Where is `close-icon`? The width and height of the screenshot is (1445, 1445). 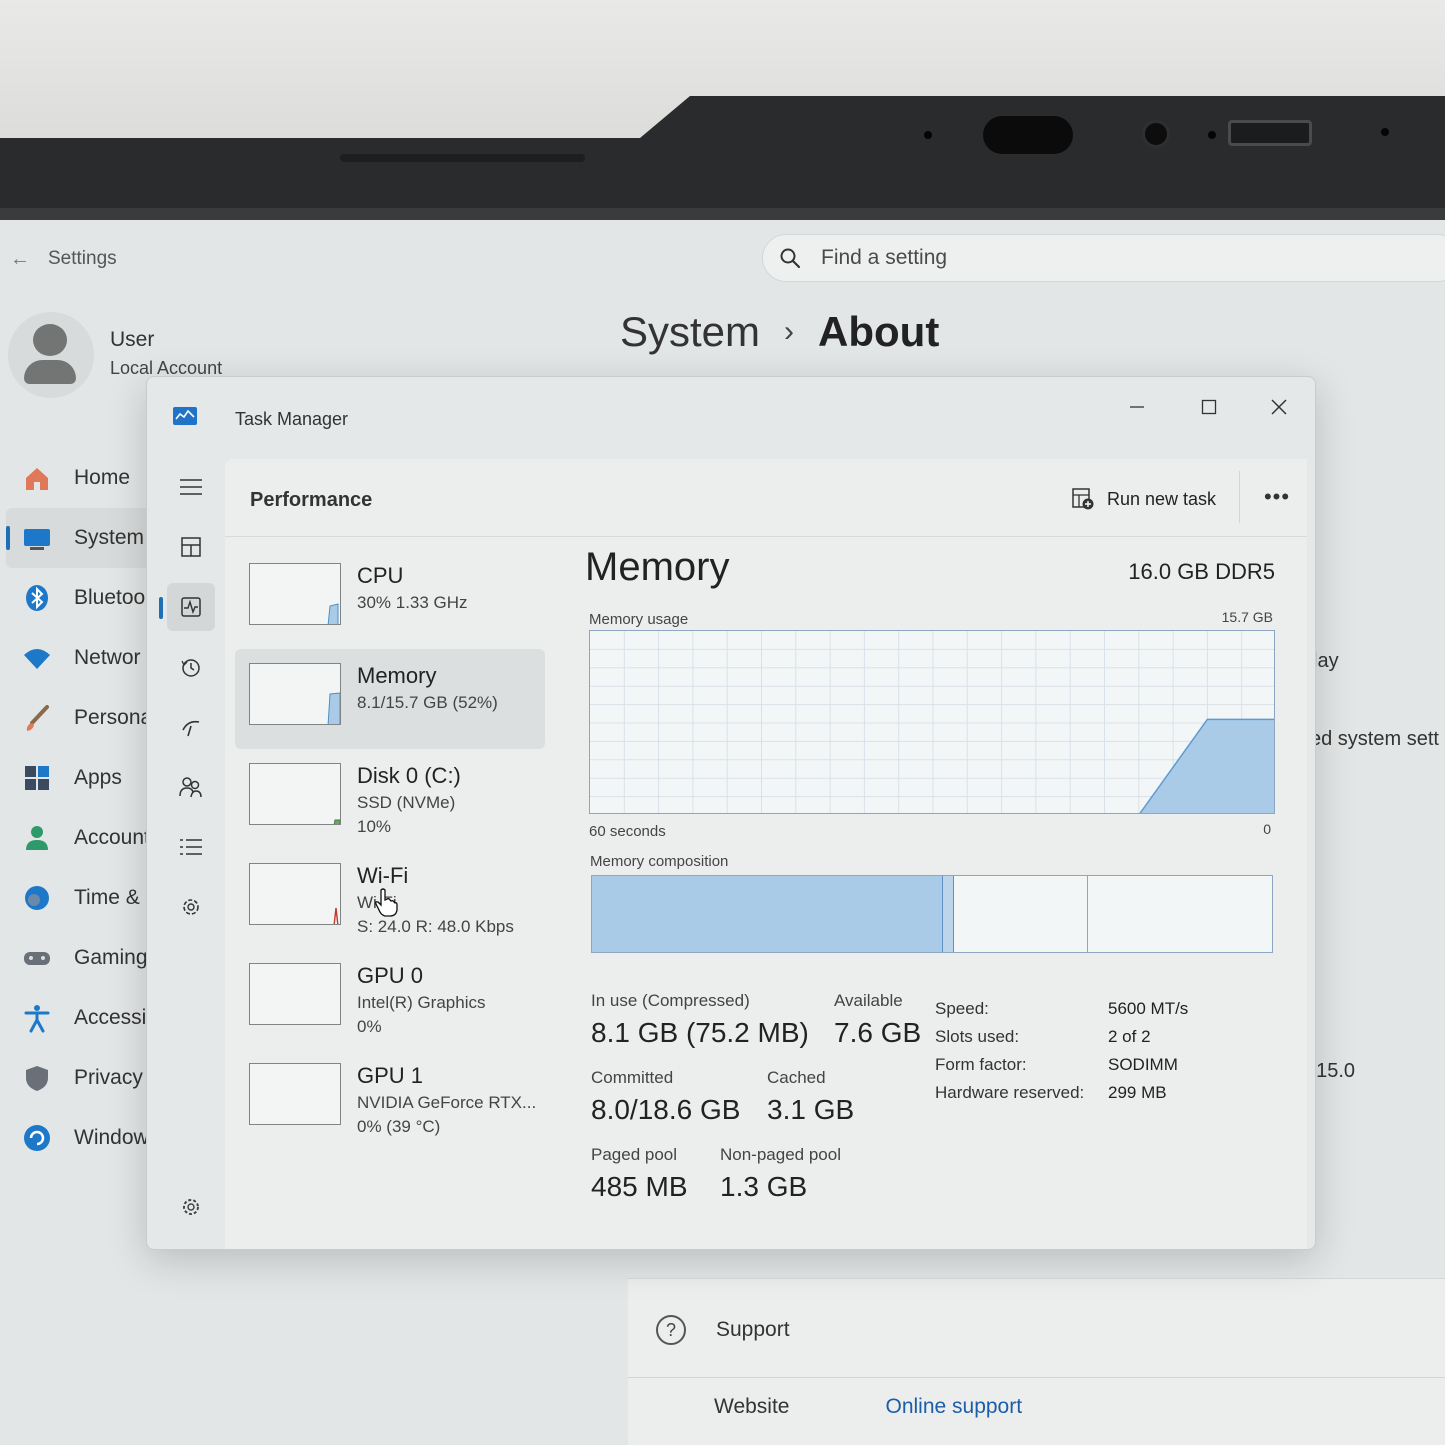 close-icon is located at coordinates (1279, 407).